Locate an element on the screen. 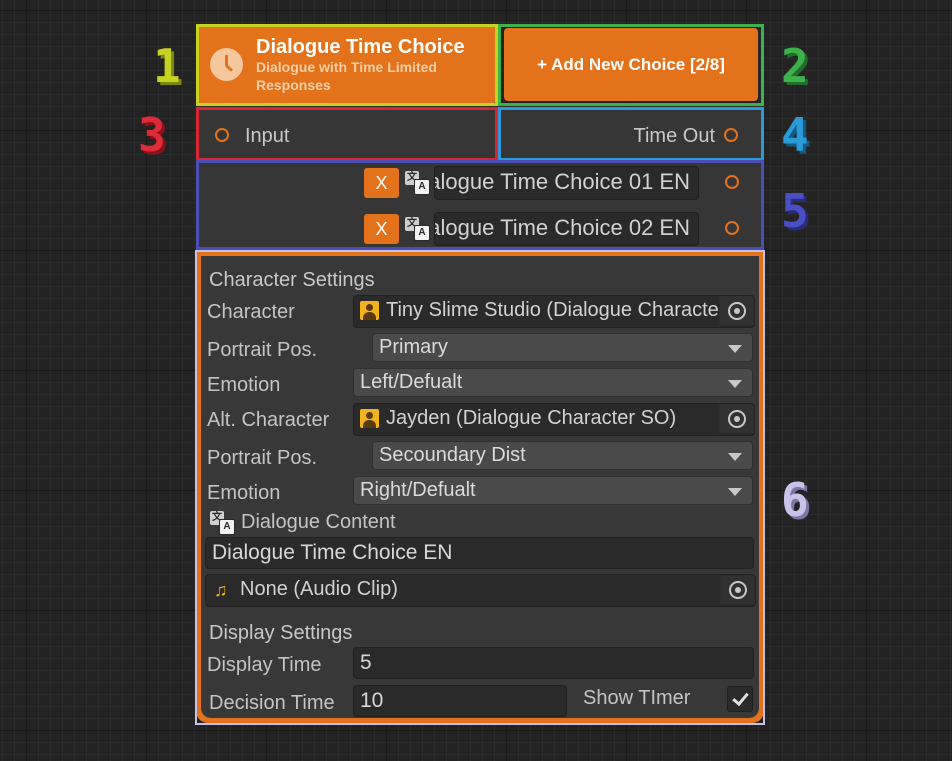 Image resolution: width=952 pixels, height=761 pixels. emotion-dropdown: Left/Defualt is located at coordinates (553, 382).